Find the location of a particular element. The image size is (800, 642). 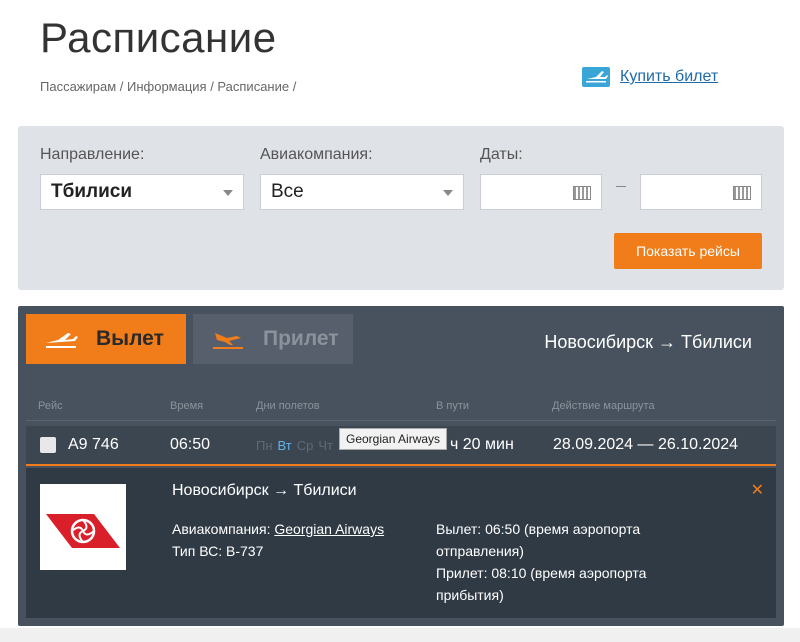

breadcrumb: Пассажирам / Информация / Расписание / is located at coordinates (168, 86).